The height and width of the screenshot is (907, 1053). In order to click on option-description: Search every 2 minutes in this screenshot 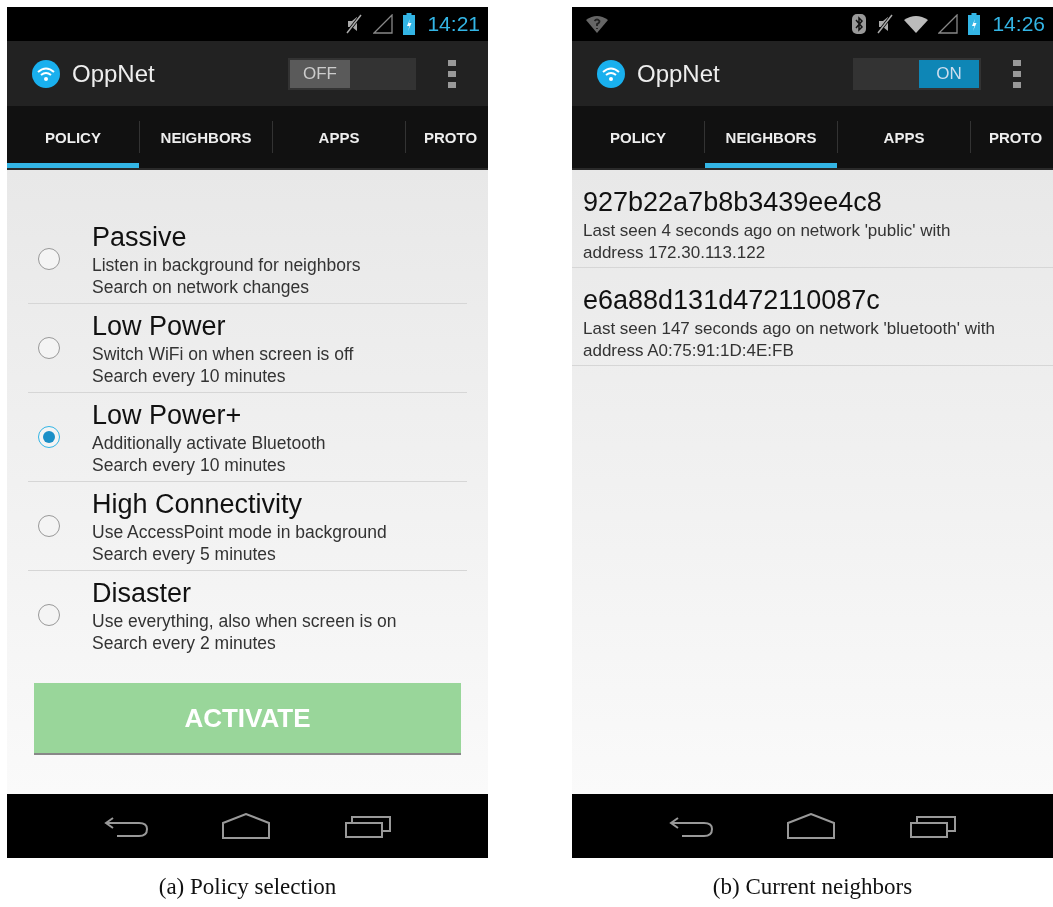, I will do `click(184, 642)`.